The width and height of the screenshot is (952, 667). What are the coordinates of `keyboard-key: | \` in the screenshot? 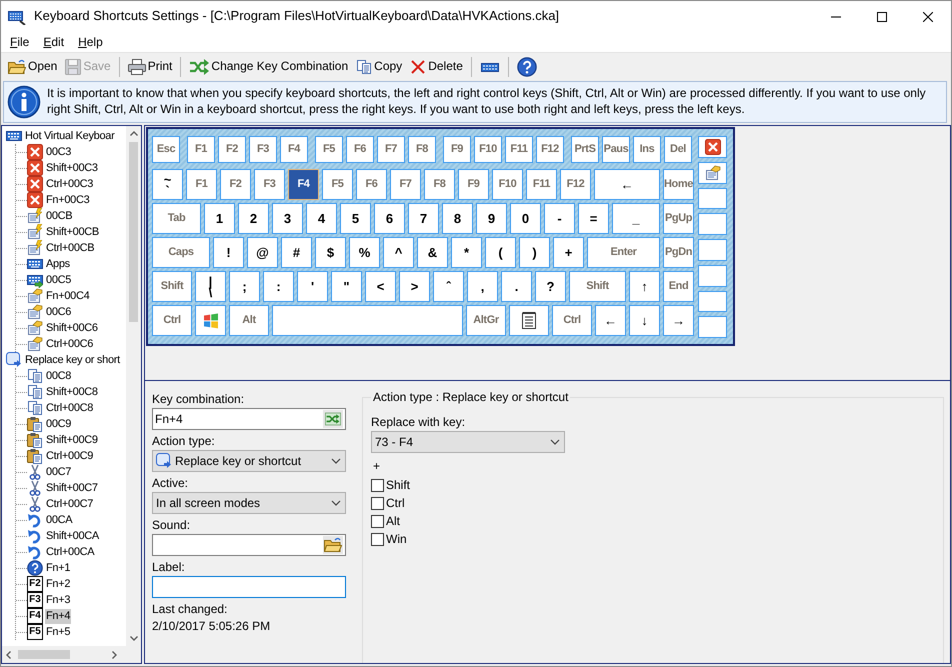 It's located at (210, 286).